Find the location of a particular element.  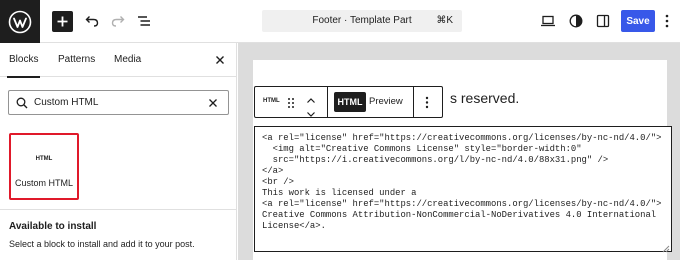

block-type-icon: HTML is located at coordinates (271, 101).